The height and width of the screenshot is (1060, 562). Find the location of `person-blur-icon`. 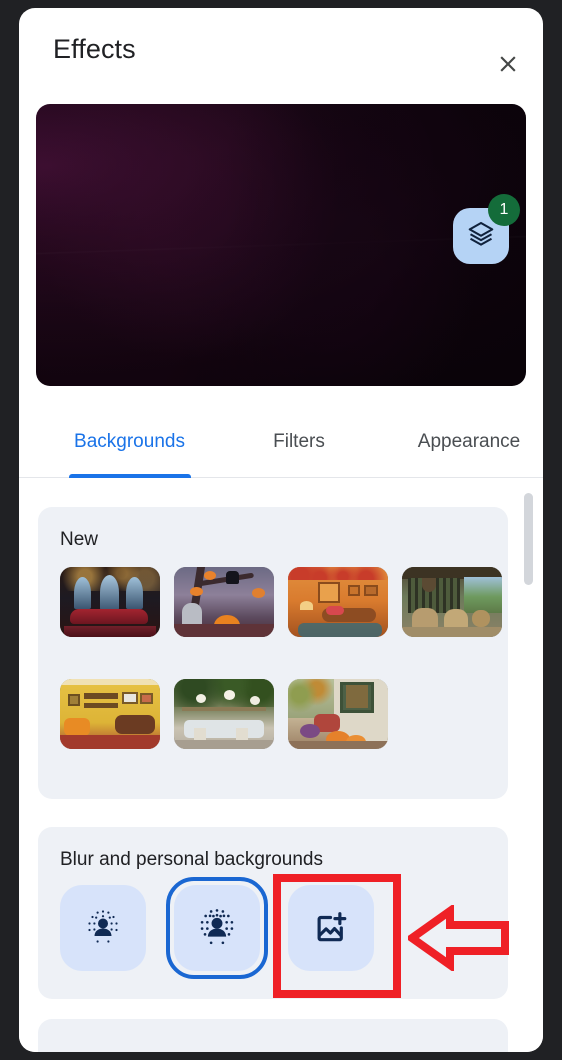

person-blur-icon is located at coordinates (217, 928).